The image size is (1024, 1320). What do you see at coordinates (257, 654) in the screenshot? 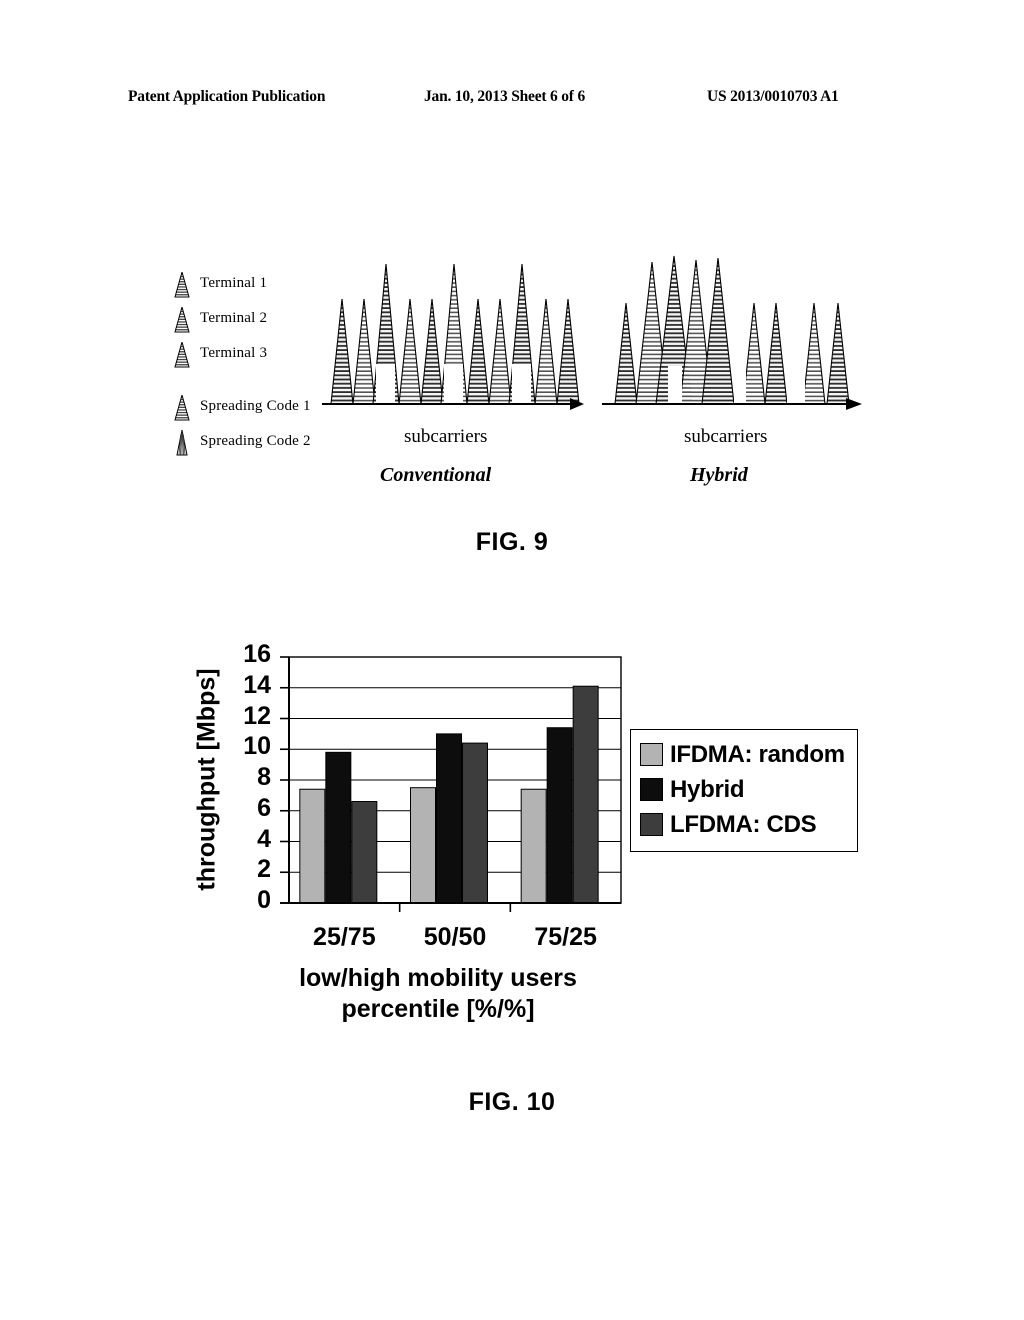
I see `y-axis-tick-label: 16` at bounding box center [257, 654].